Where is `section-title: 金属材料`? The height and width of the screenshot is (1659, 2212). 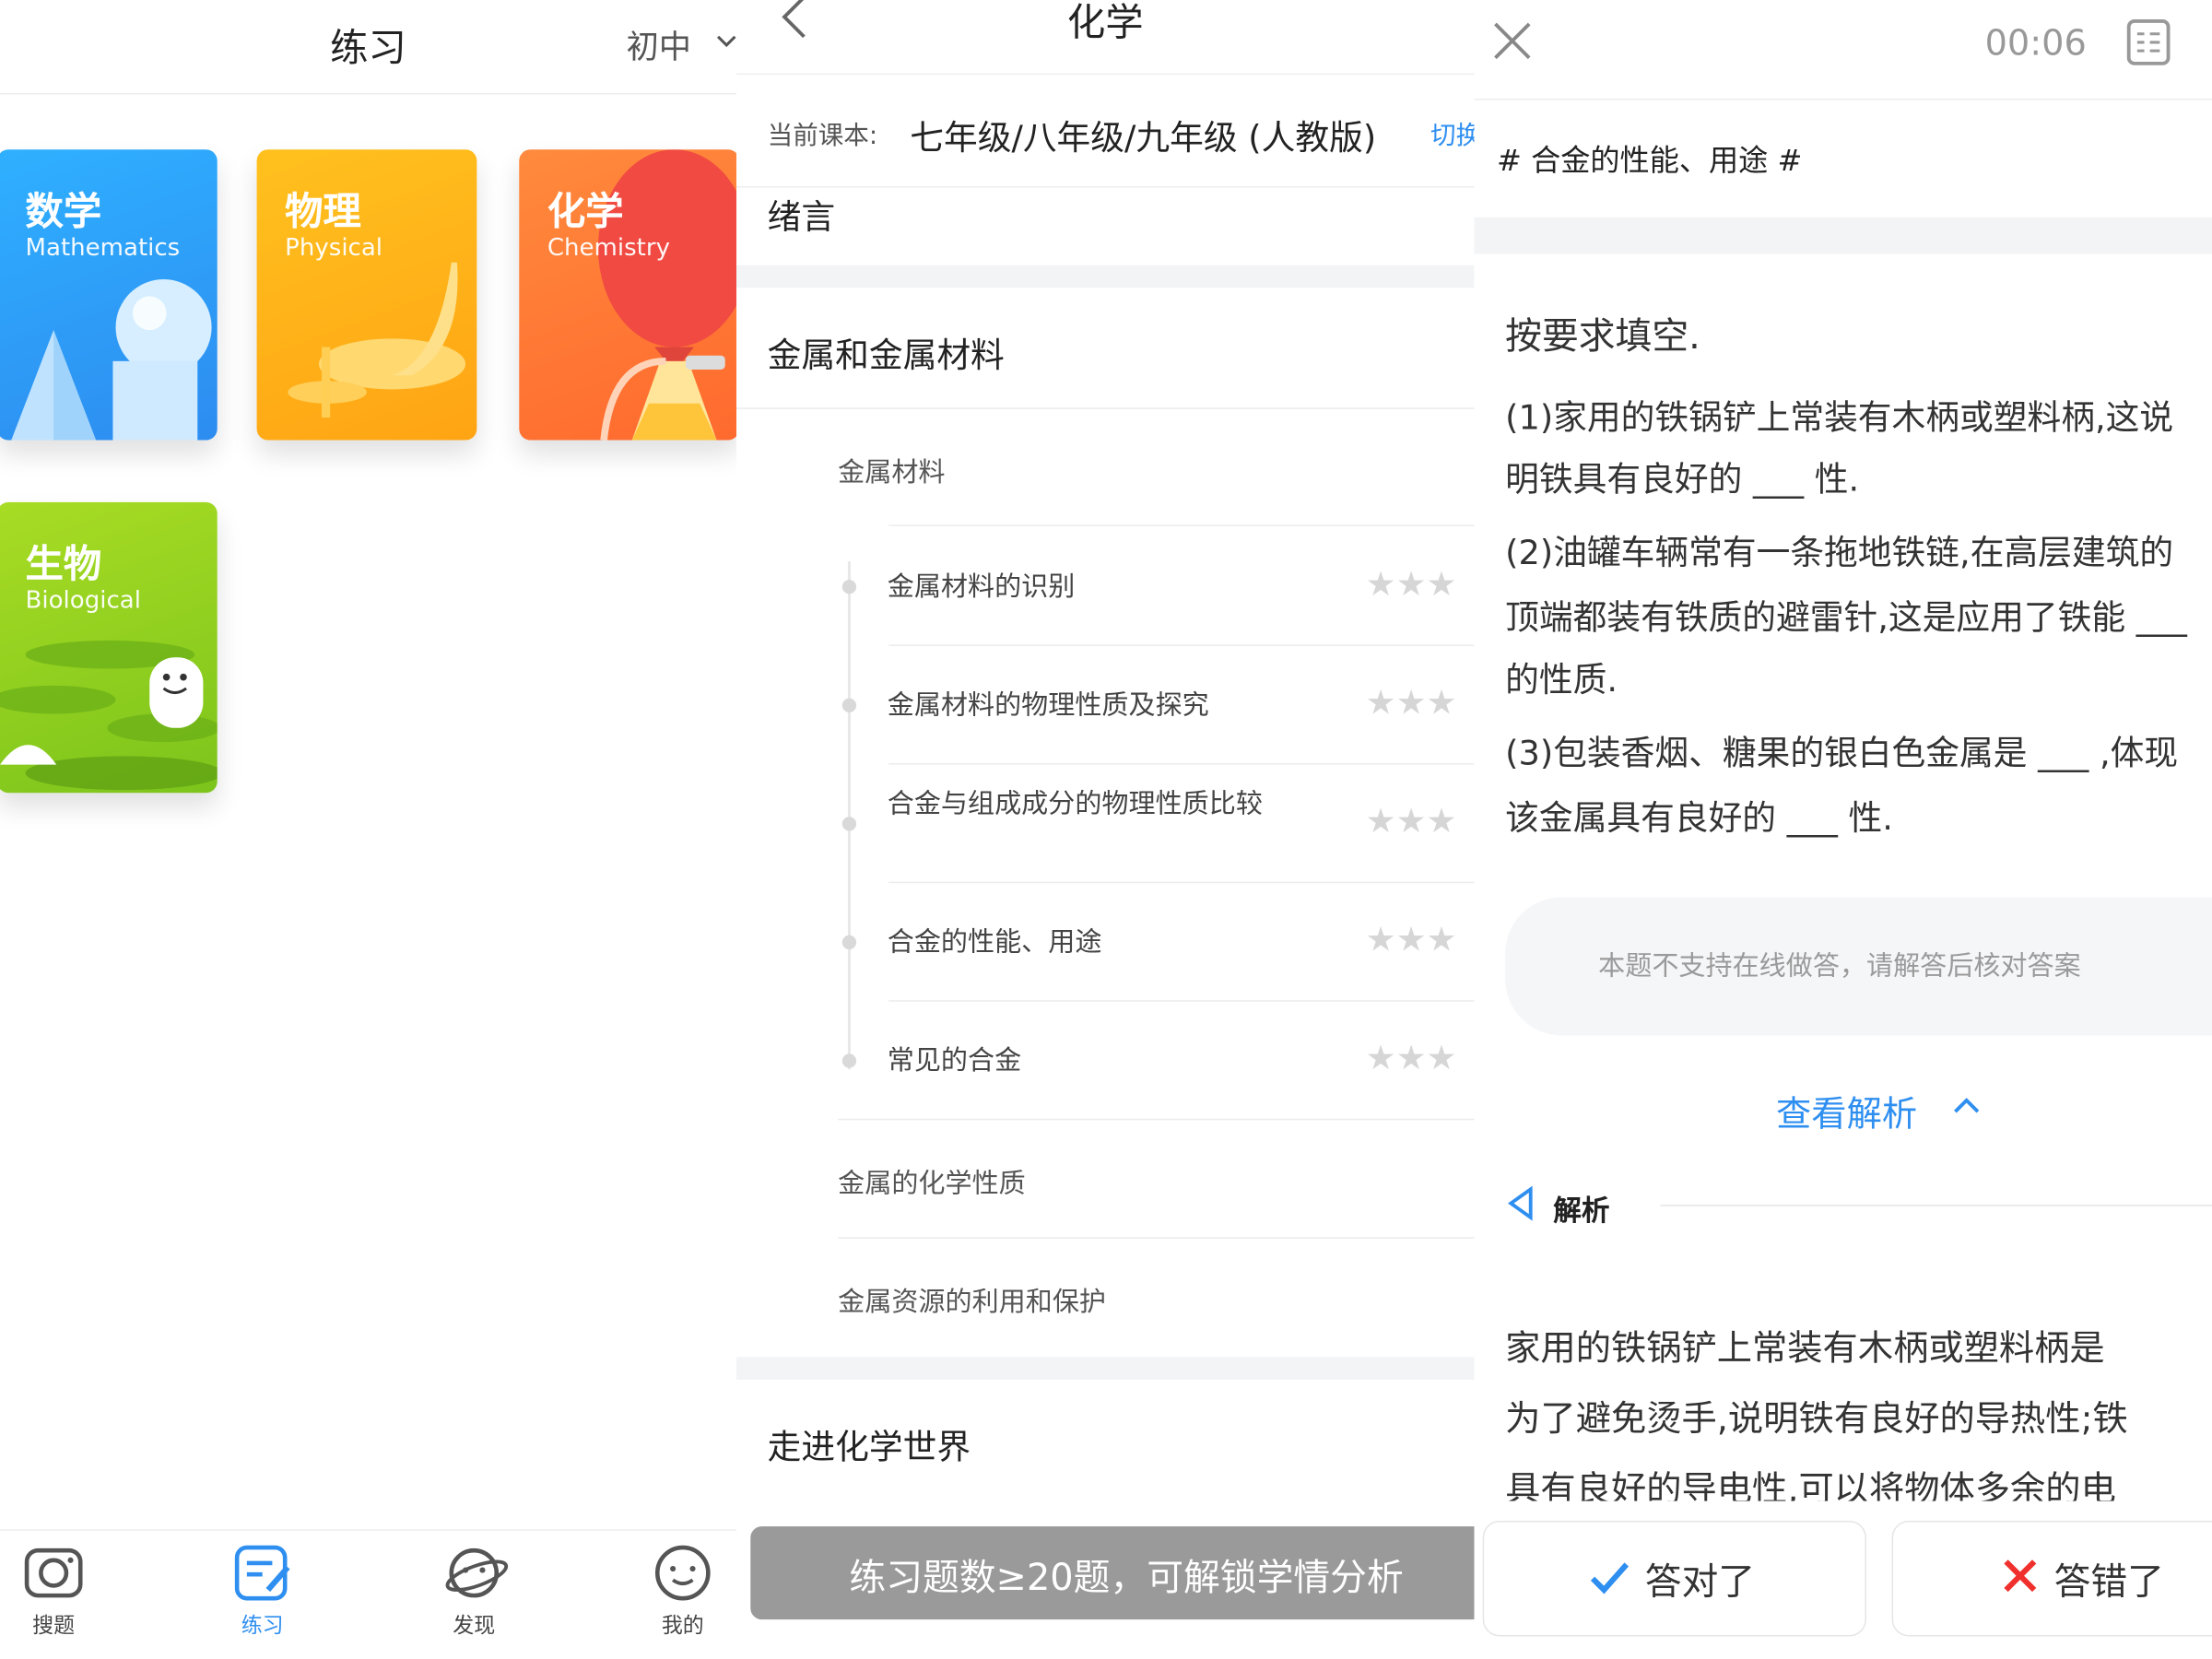 section-title: 金属材料 is located at coordinates (892, 472).